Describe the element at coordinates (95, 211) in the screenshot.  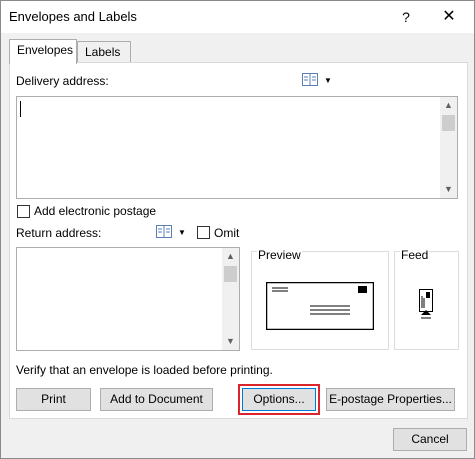
I see `add-postage-label: Add electronic postage` at that location.